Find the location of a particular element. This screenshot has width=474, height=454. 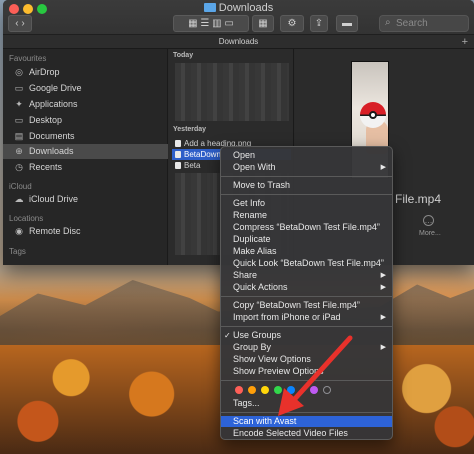

gear-icon: ⚙ is located at coordinates (292, 23).